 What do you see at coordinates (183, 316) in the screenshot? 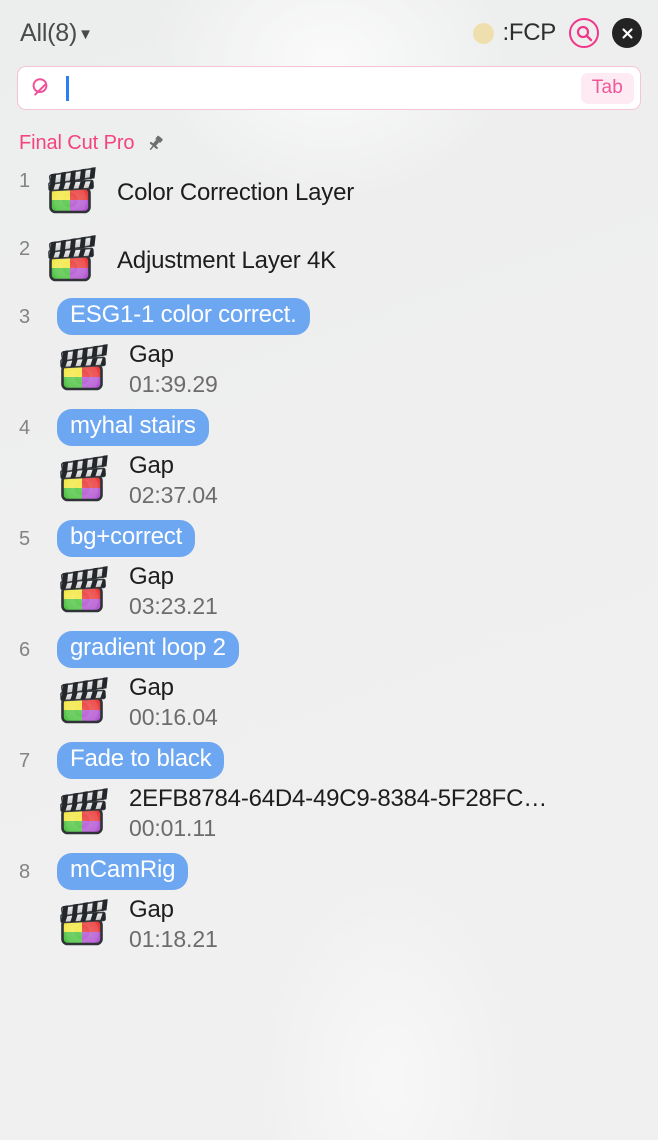
I see `list-item-badge: ESG1-1 color correct.` at bounding box center [183, 316].